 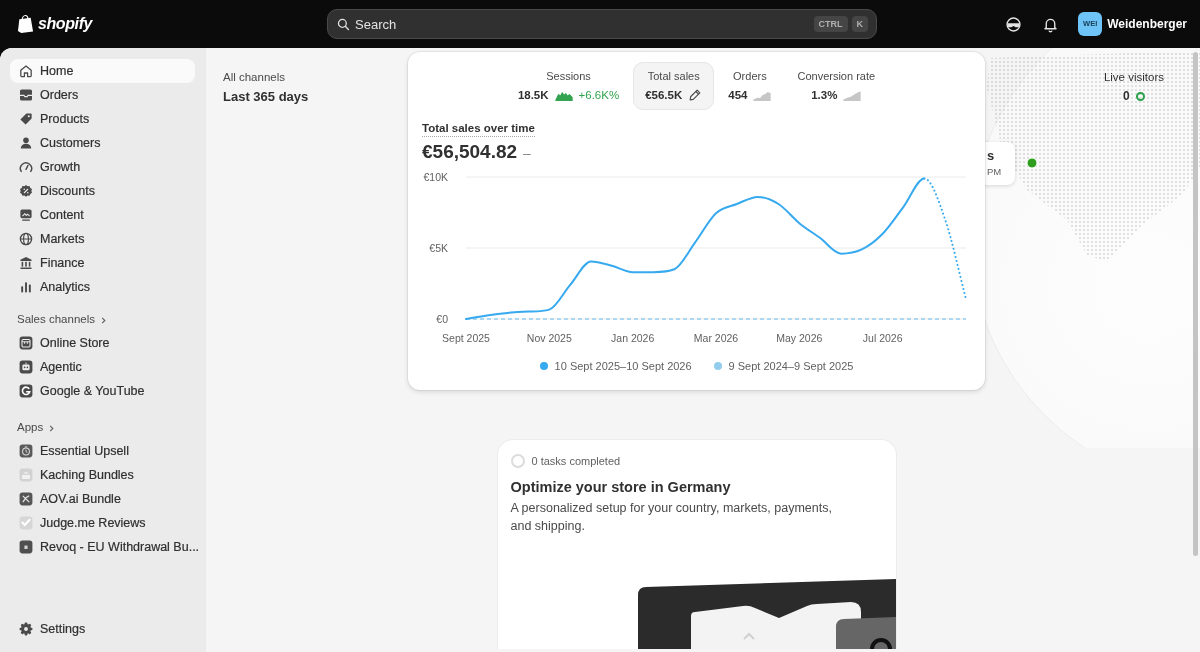 I want to click on robot-icon, so click(x=26, y=367).